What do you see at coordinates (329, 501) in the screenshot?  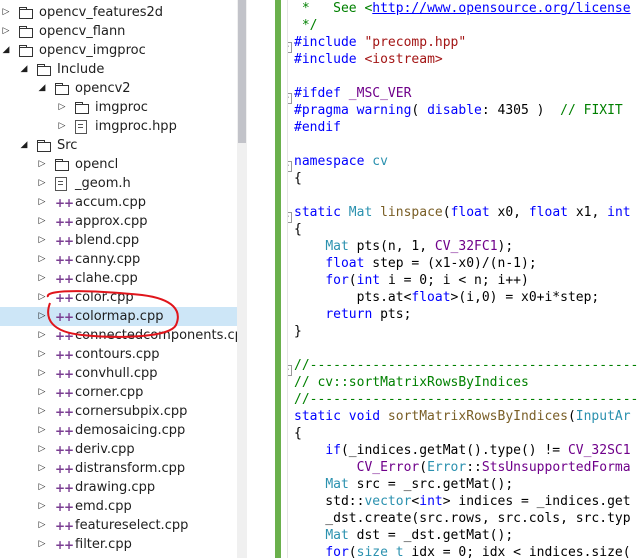 I see `code-token: std::` at bounding box center [329, 501].